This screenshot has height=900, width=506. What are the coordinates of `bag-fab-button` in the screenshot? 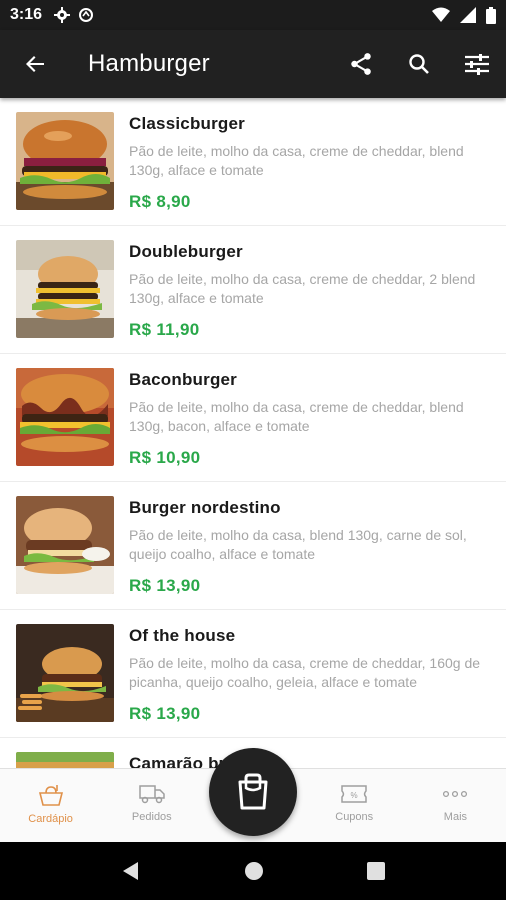 It's located at (253, 792).